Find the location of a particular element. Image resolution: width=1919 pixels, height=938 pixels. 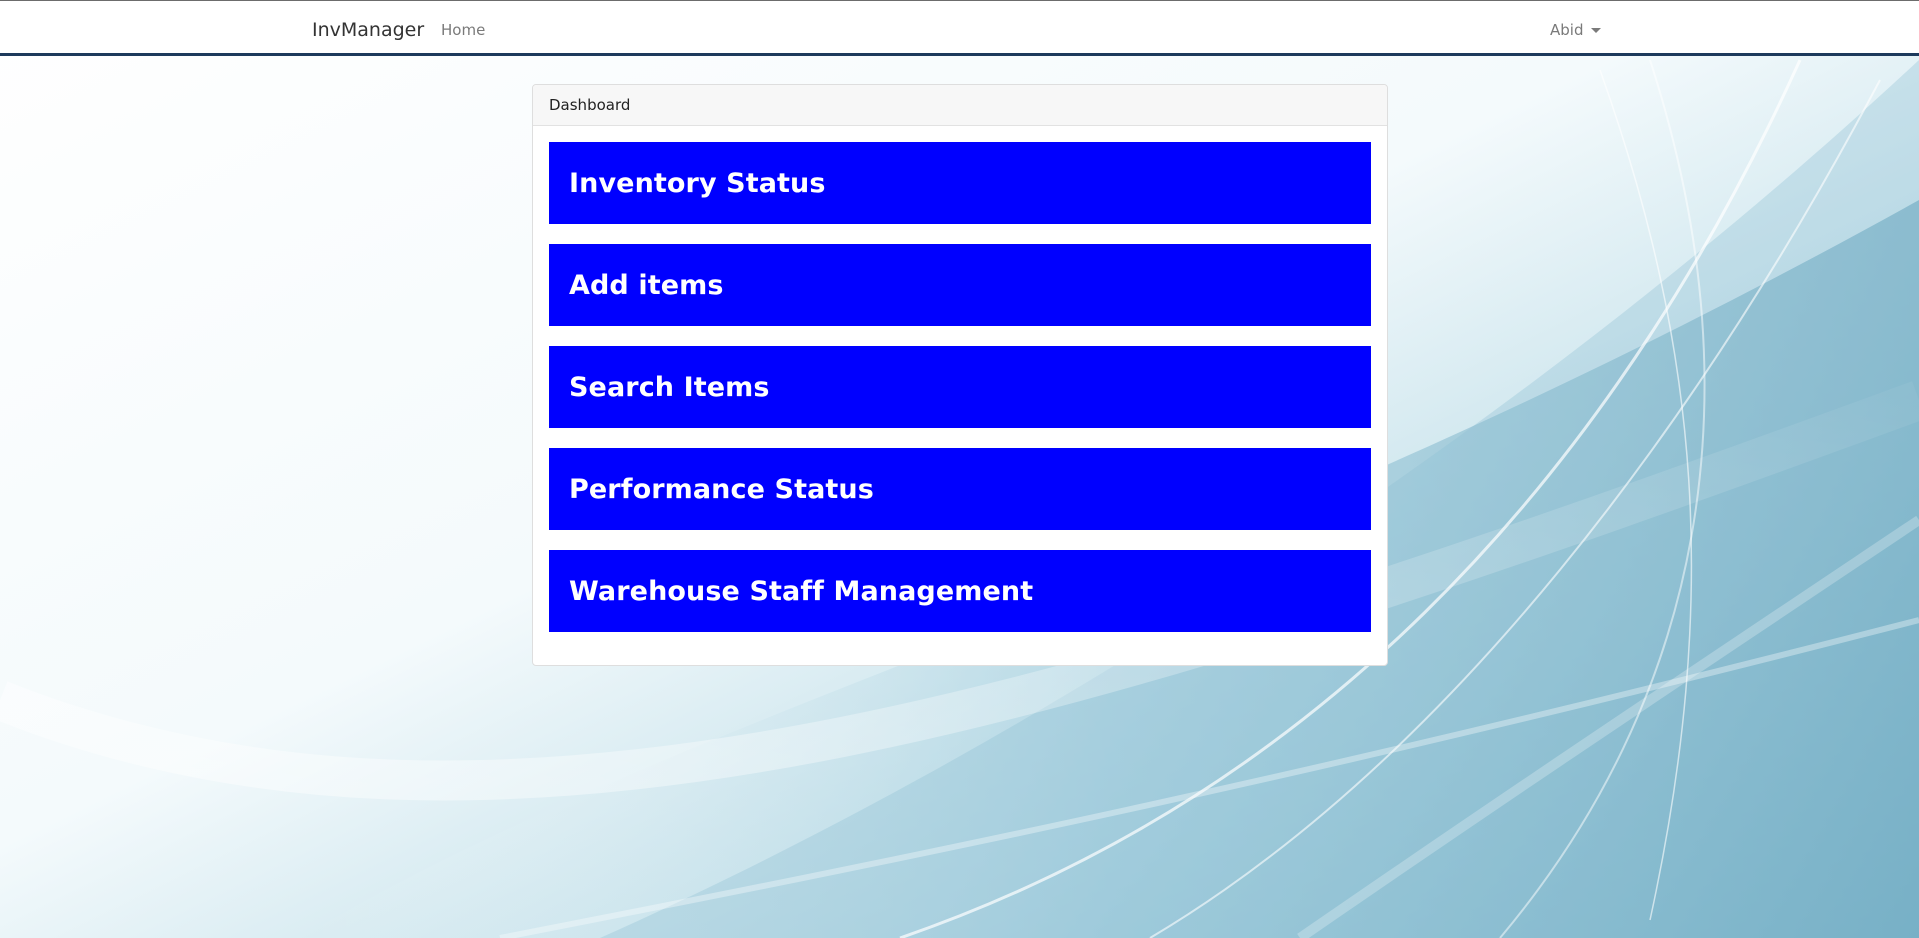

top-navbar: InvManager Home Abid is located at coordinates (959, 28).